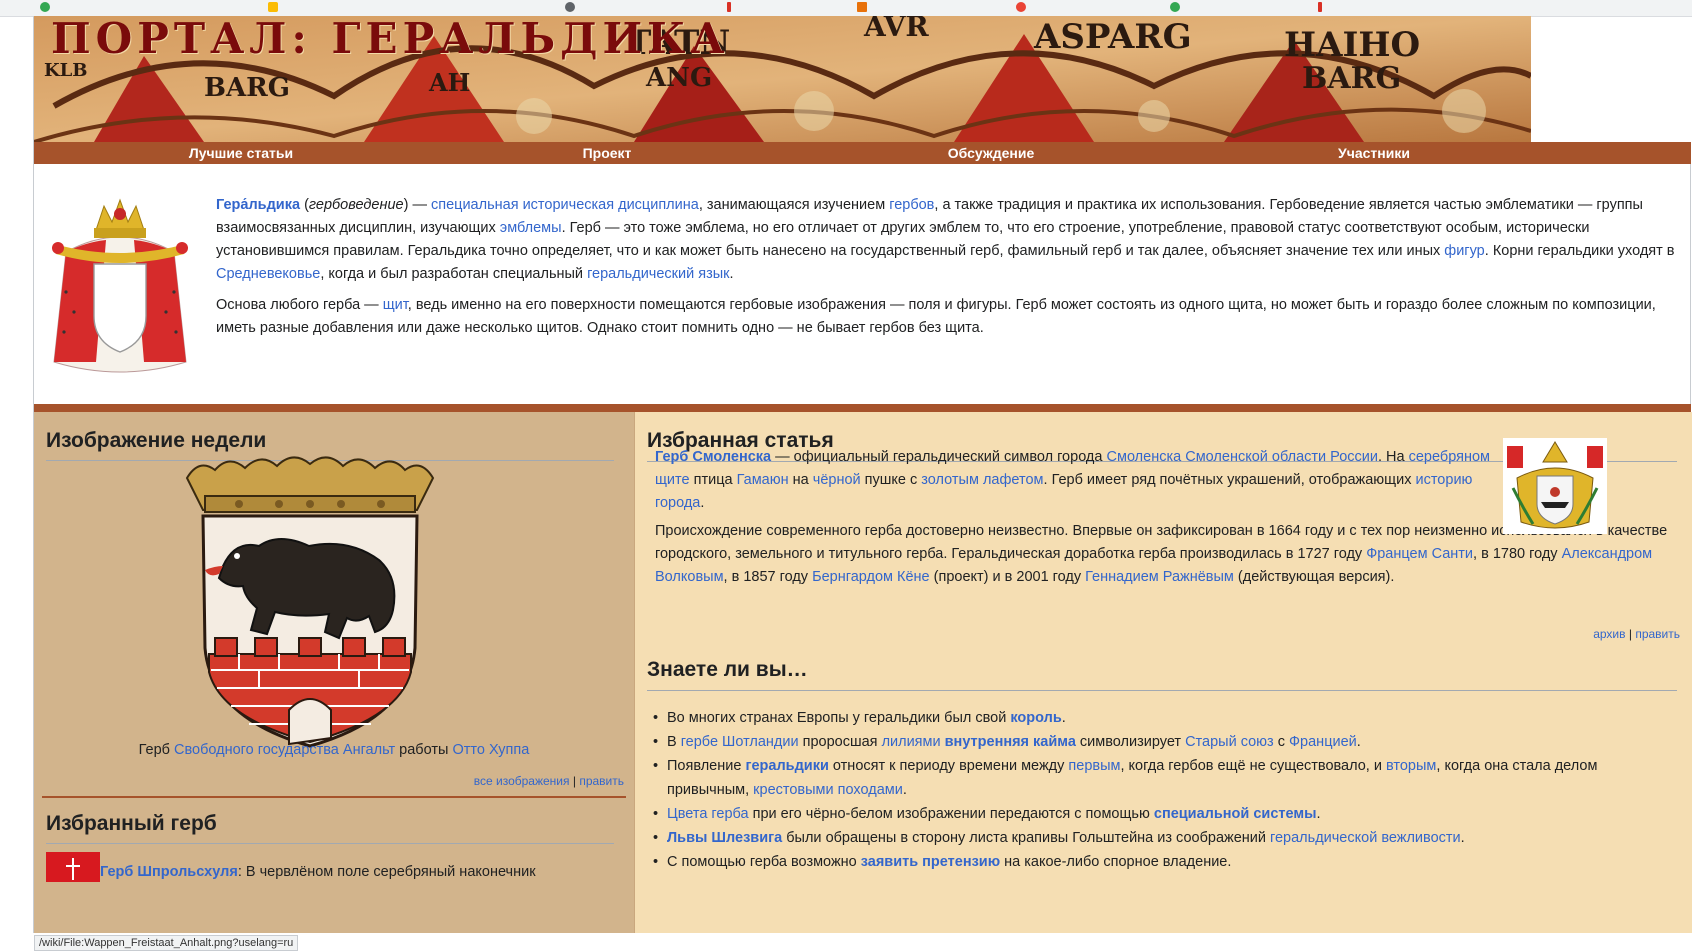 This screenshot has width=1692, height=951. Describe the element at coordinates (607, 153) in the screenshot. I see `nav-project: Проект` at that location.